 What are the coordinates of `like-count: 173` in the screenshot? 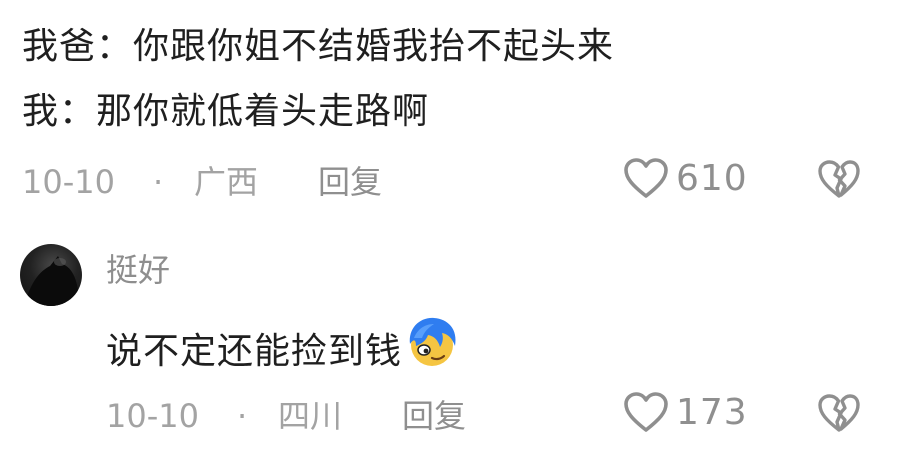 It's located at (712, 412).